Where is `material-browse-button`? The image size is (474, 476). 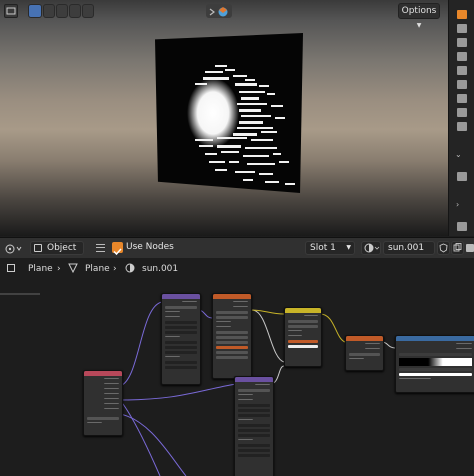
material-browse-button is located at coordinates (371, 248).